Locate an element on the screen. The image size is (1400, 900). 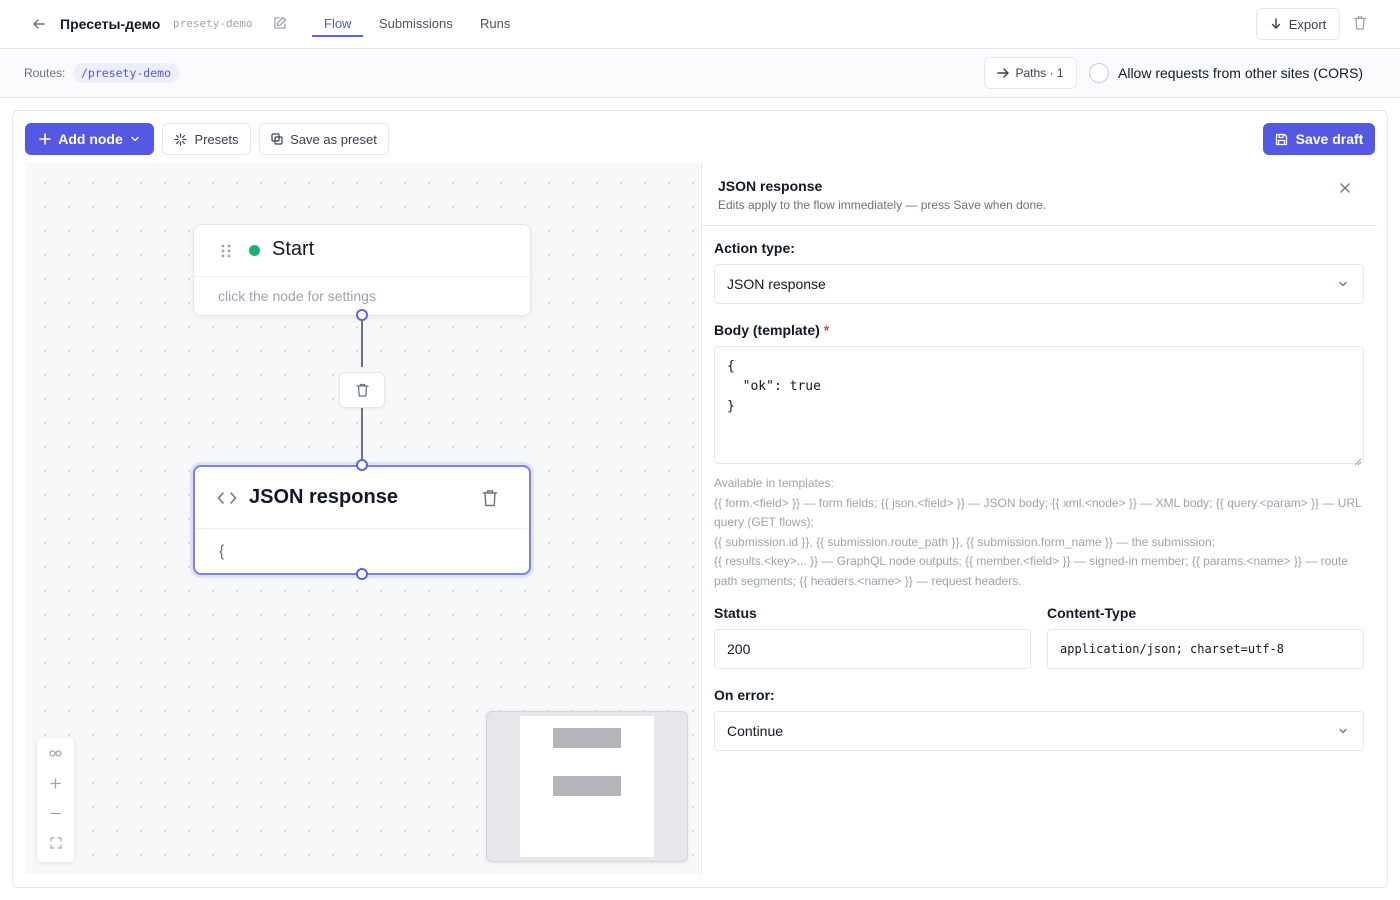
paths-button: Paths · 1 is located at coordinates (1030, 73).